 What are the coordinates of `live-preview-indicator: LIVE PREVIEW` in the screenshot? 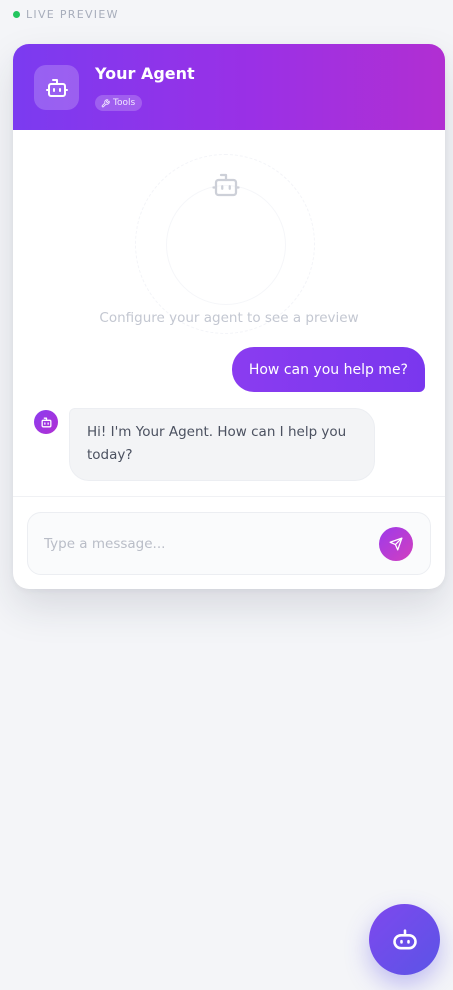 It's located at (66, 14).